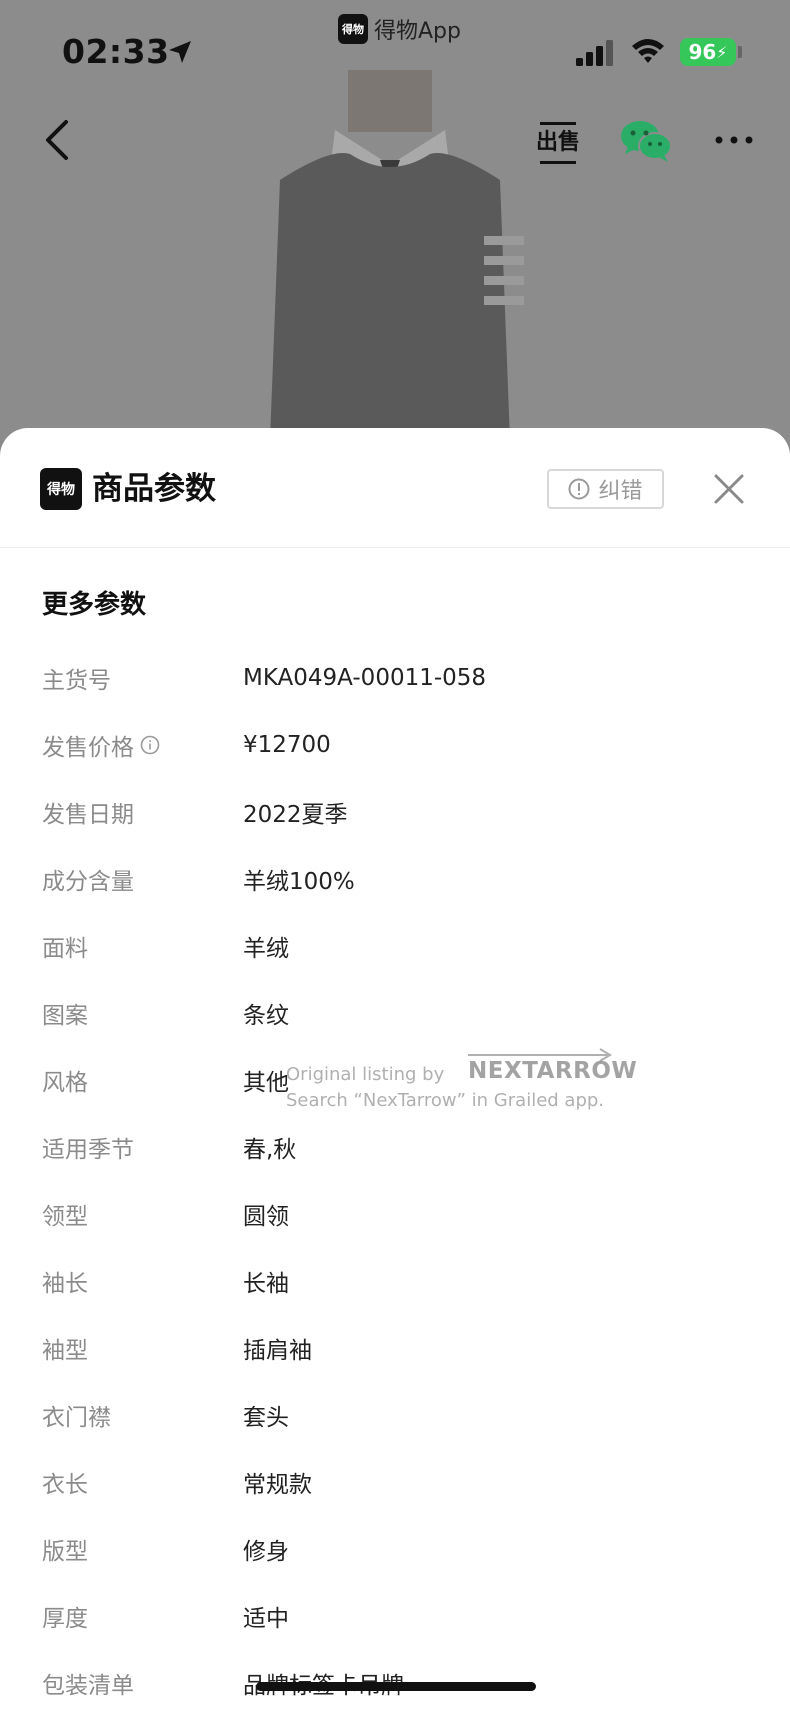  Describe the element at coordinates (65, 1551) in the screenshot. I see `param-key-label: 版型` at that location.